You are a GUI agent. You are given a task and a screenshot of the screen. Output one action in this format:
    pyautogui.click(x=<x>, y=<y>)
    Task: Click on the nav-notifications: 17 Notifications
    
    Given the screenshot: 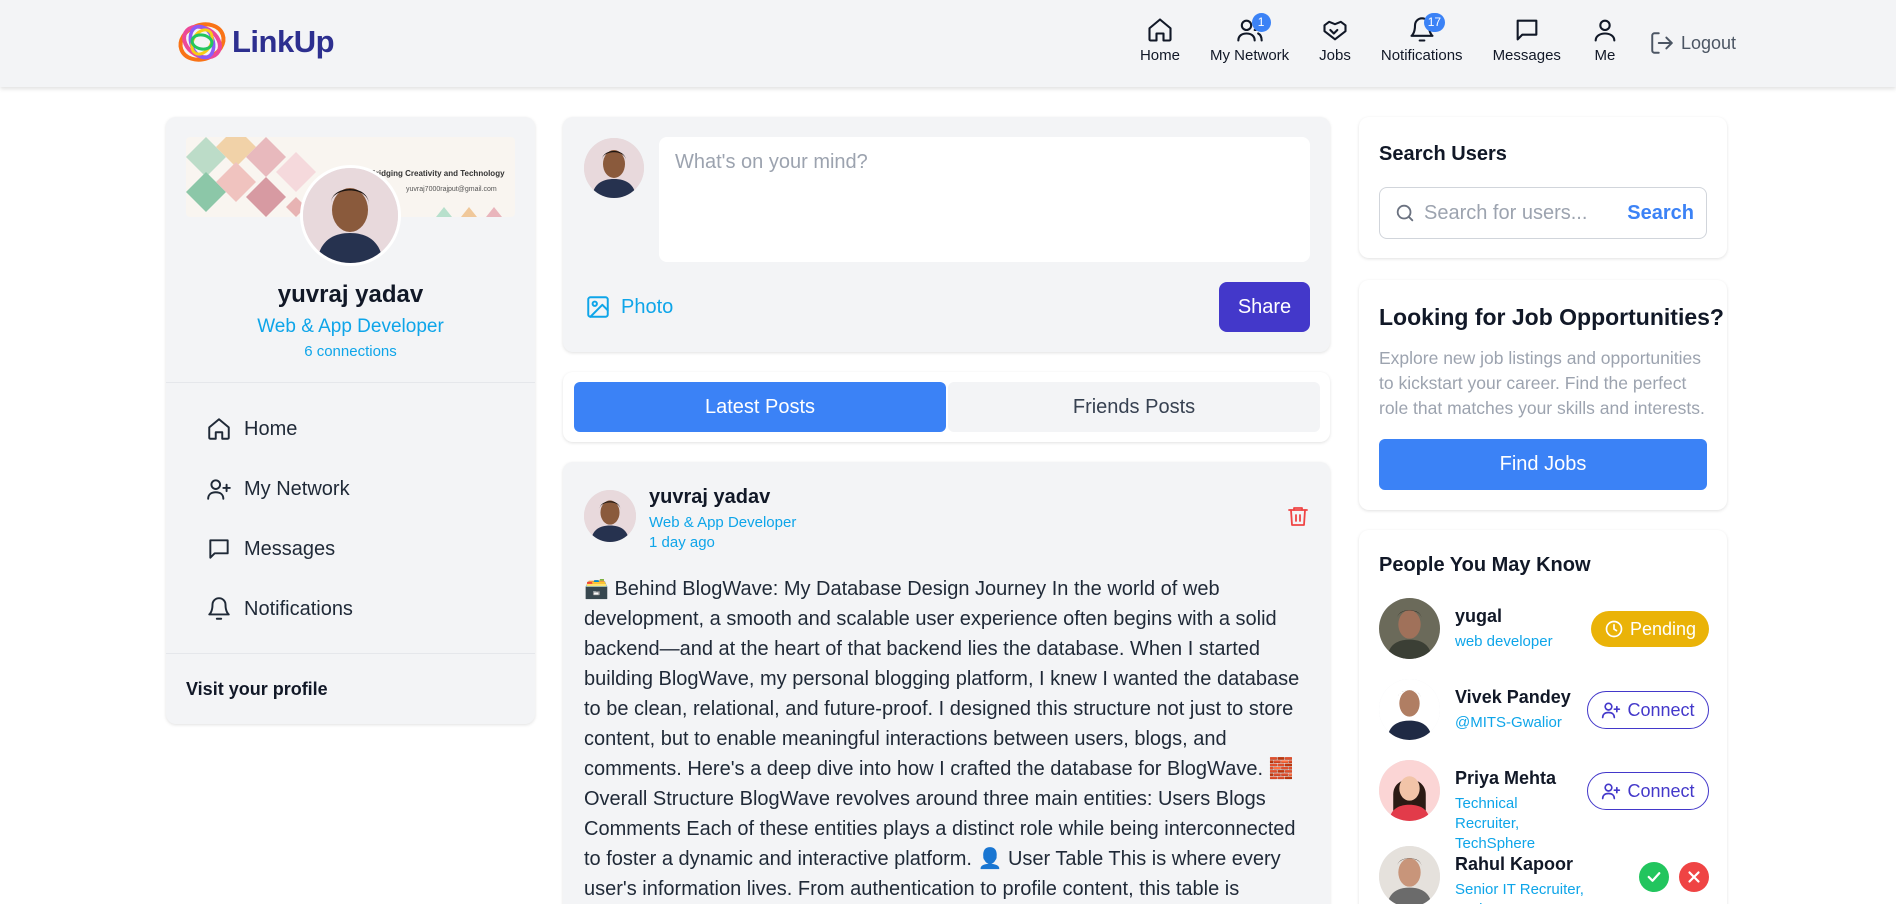 What is the action you would take?
    pyautogui.click(x=1421, y=38)
    